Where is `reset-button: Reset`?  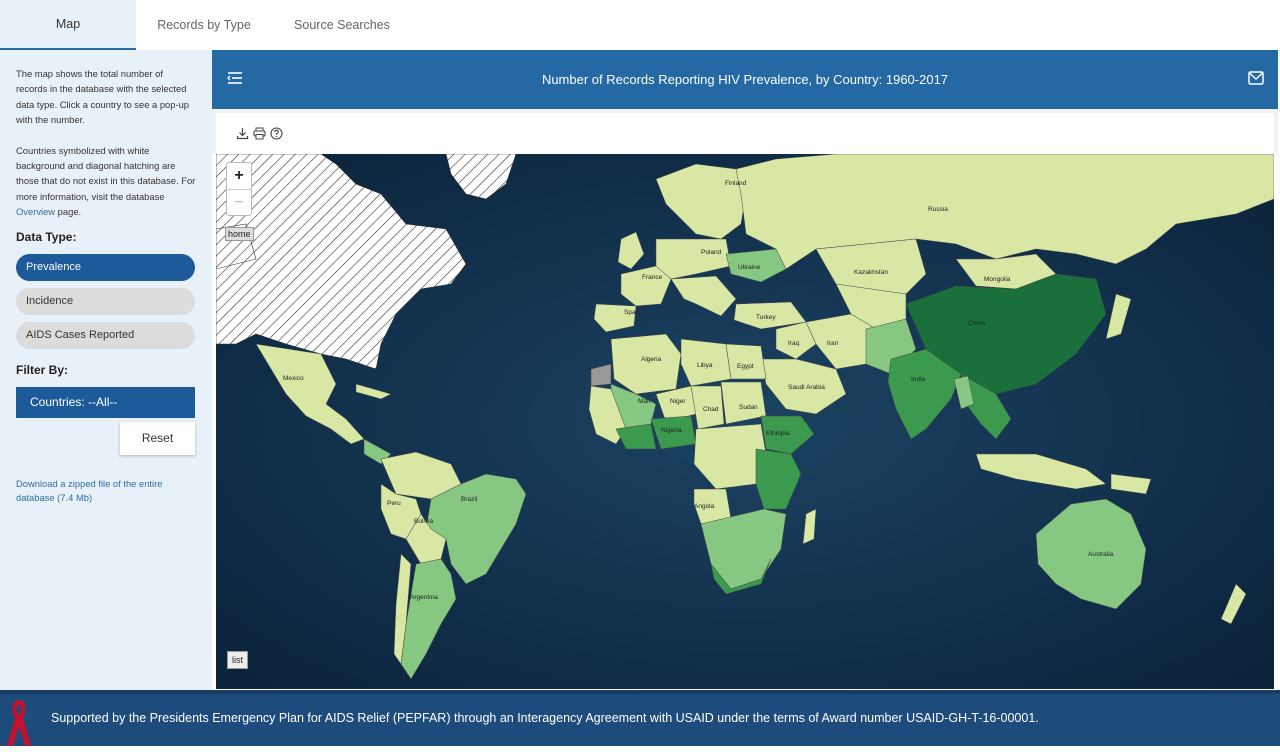
reset-button: Reset is located at coordinates (157, 438).